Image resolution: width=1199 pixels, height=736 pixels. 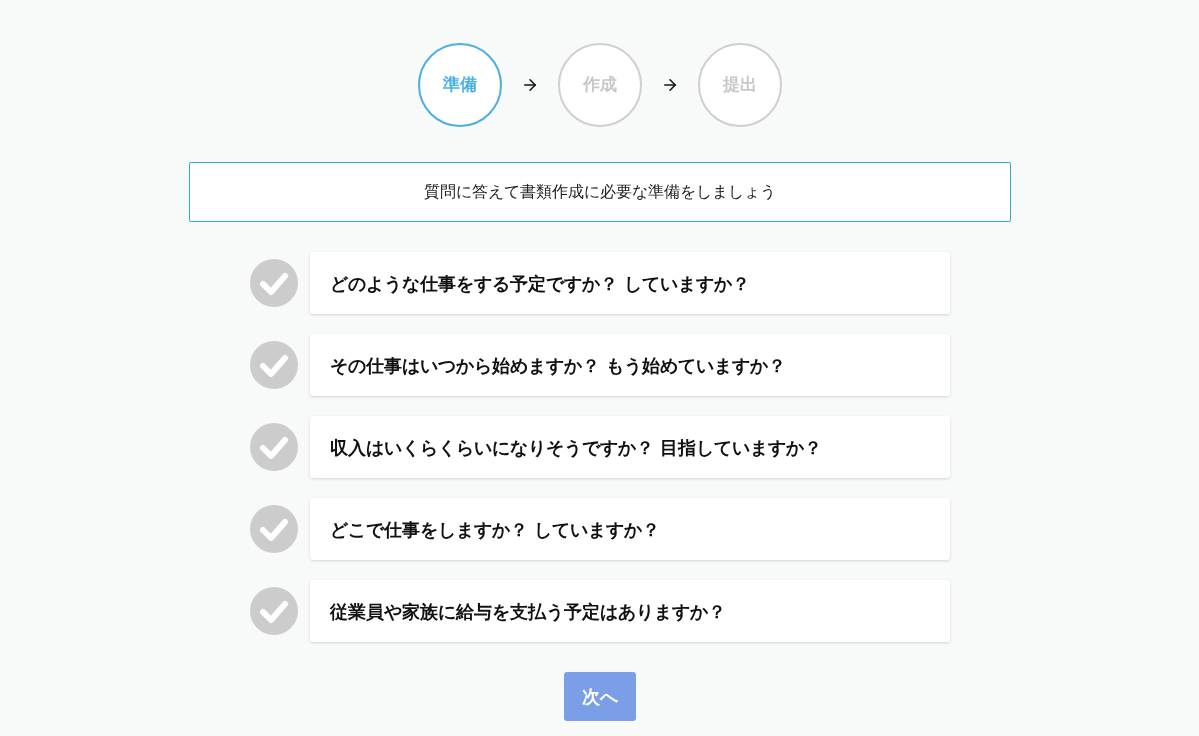 I want to click on instruction-banner: 質問に答えて書類作成に必要な準備をしましょう, so click(x=599, y=192).